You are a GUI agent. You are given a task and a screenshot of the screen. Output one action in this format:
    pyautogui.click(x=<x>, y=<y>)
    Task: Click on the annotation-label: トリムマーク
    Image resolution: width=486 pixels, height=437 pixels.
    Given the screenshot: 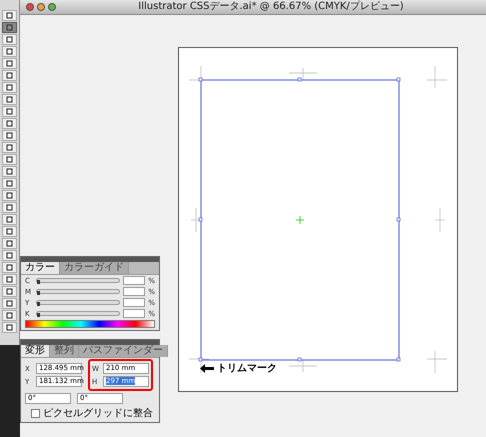 What is the action you would take?
    pyautogui.click(x=247, y=368)
    